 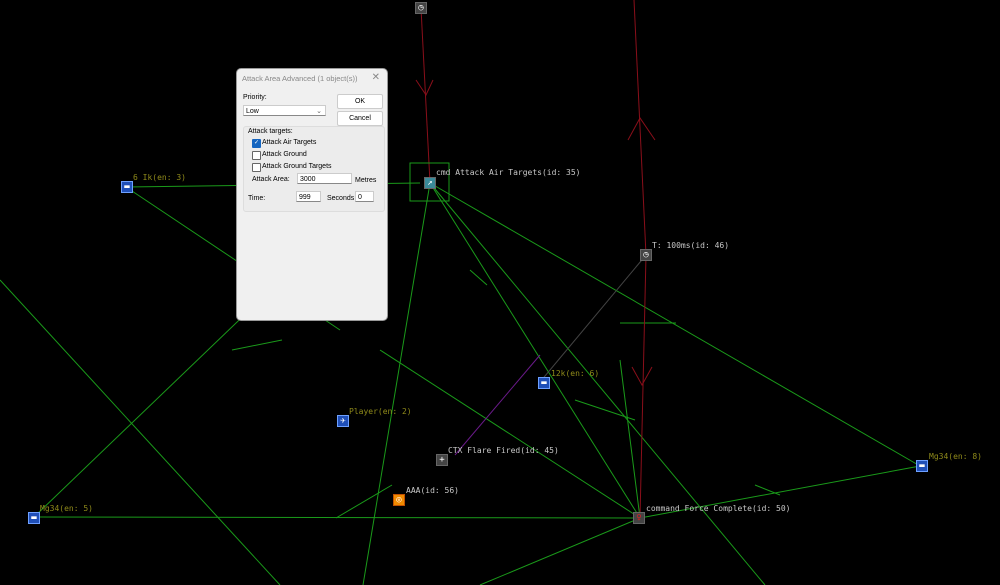 What do you see at coordinates (442, 460) in the screenshot?
I see `flare-icon: +` at bounding box center [442, 460].